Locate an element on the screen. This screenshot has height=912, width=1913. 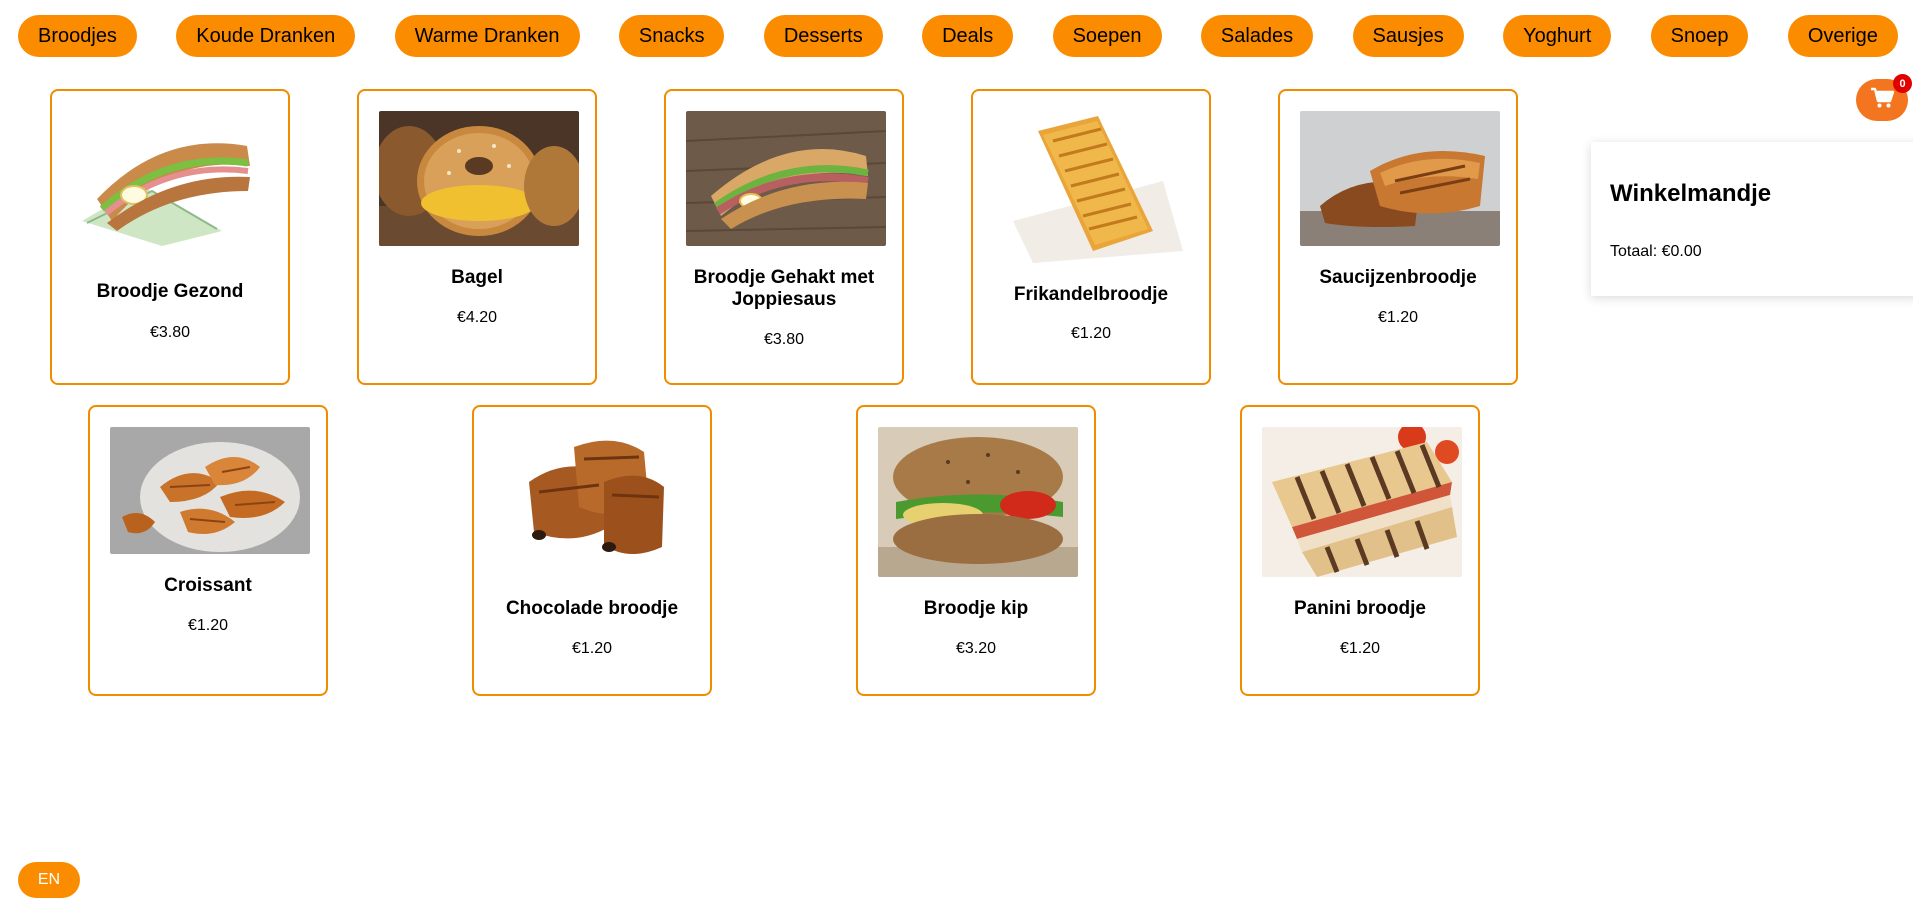
pastry-image is located at coordinates (1093, 187).